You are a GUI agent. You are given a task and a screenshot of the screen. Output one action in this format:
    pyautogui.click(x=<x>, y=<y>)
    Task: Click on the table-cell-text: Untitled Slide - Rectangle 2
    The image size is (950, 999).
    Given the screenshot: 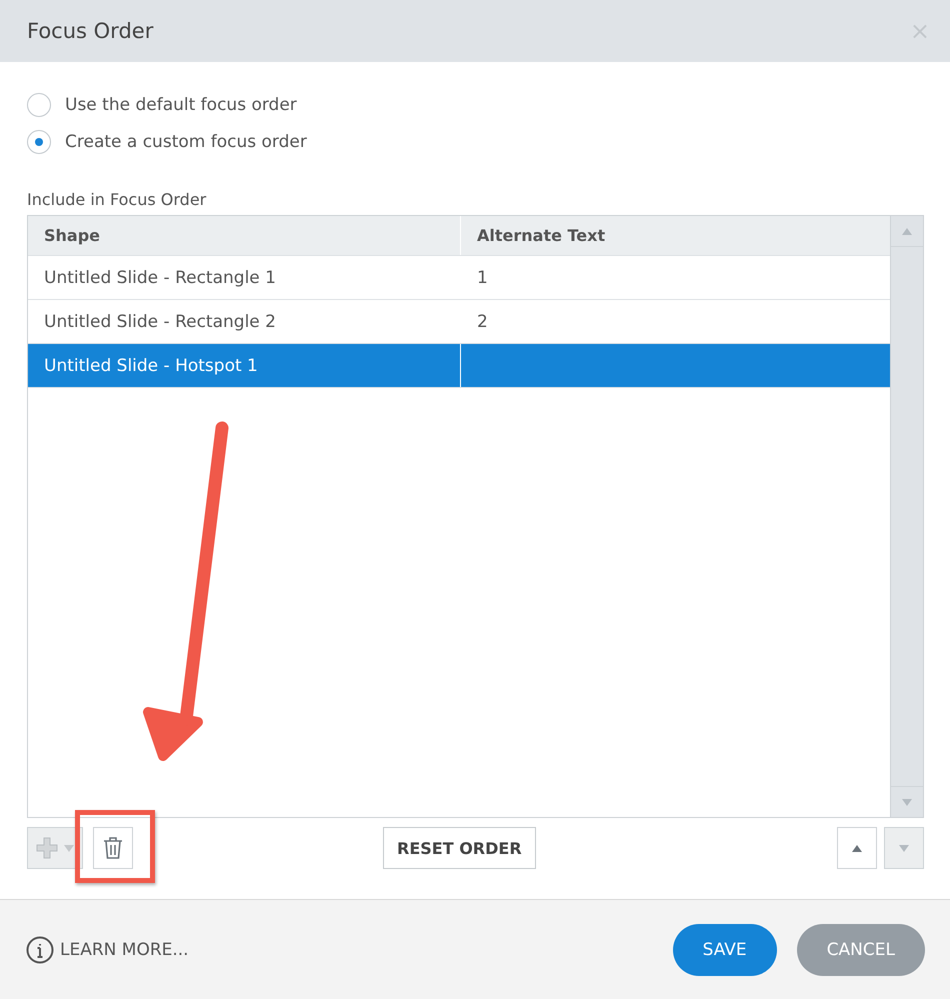 What is the action you would take?
    pyautogui.click(x=160, y=322)
    